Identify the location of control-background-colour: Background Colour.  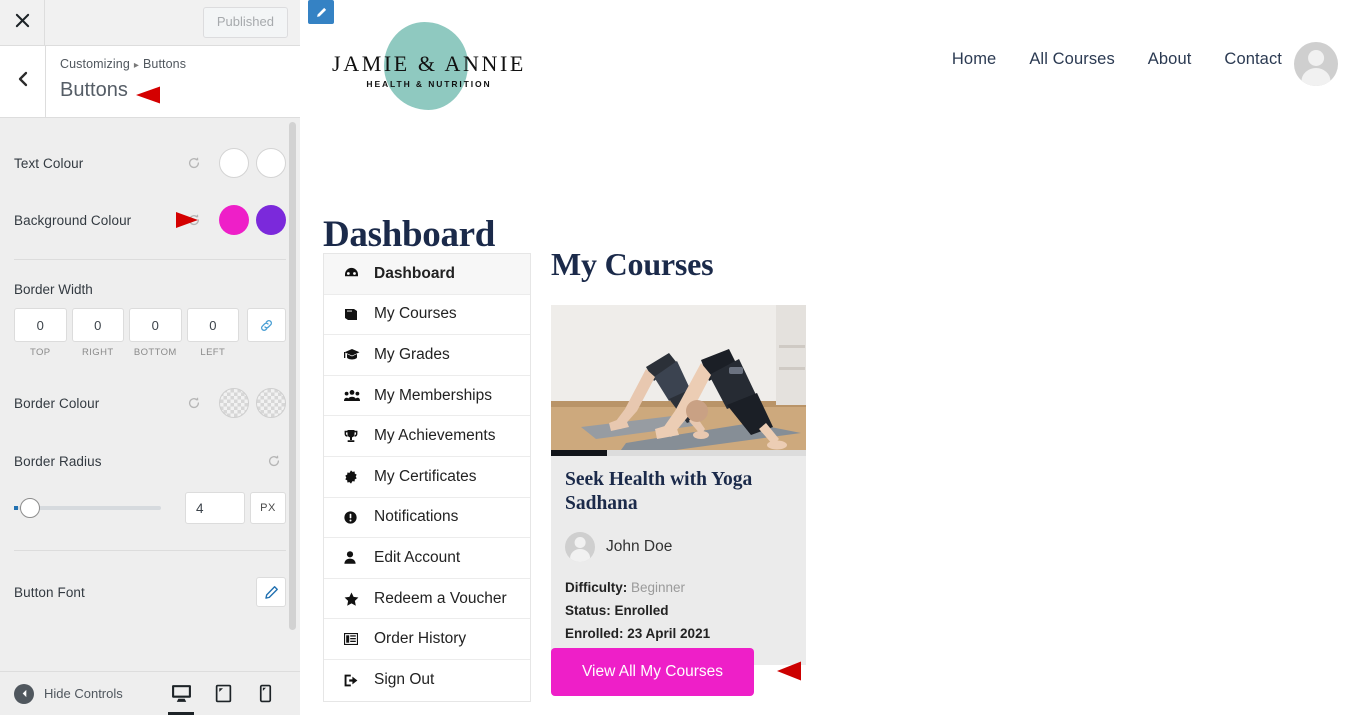
(150, 220).